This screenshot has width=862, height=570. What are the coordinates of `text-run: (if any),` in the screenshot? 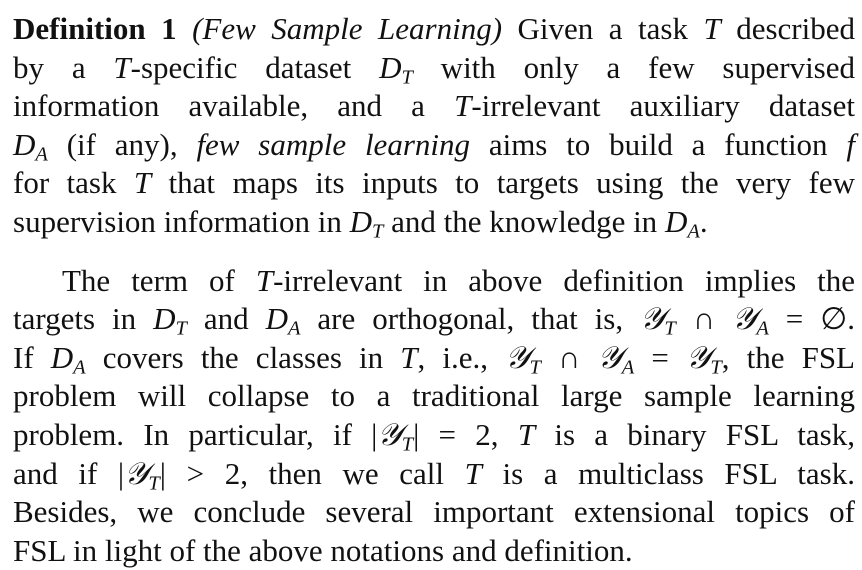 It's located at (122, 144).